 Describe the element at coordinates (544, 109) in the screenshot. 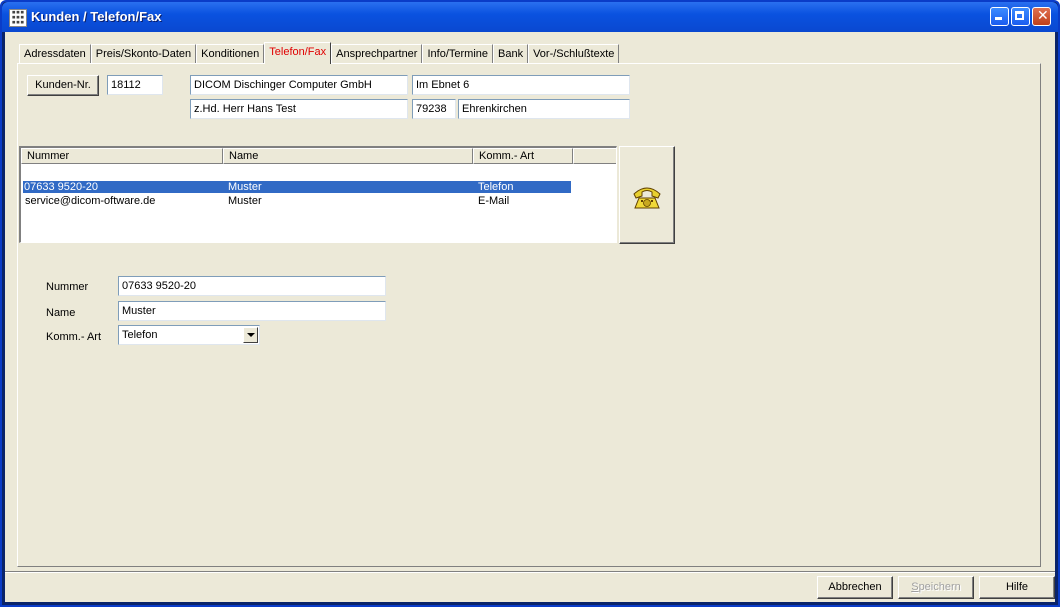

I see `city-field: Ehrenkirchen` at that location.